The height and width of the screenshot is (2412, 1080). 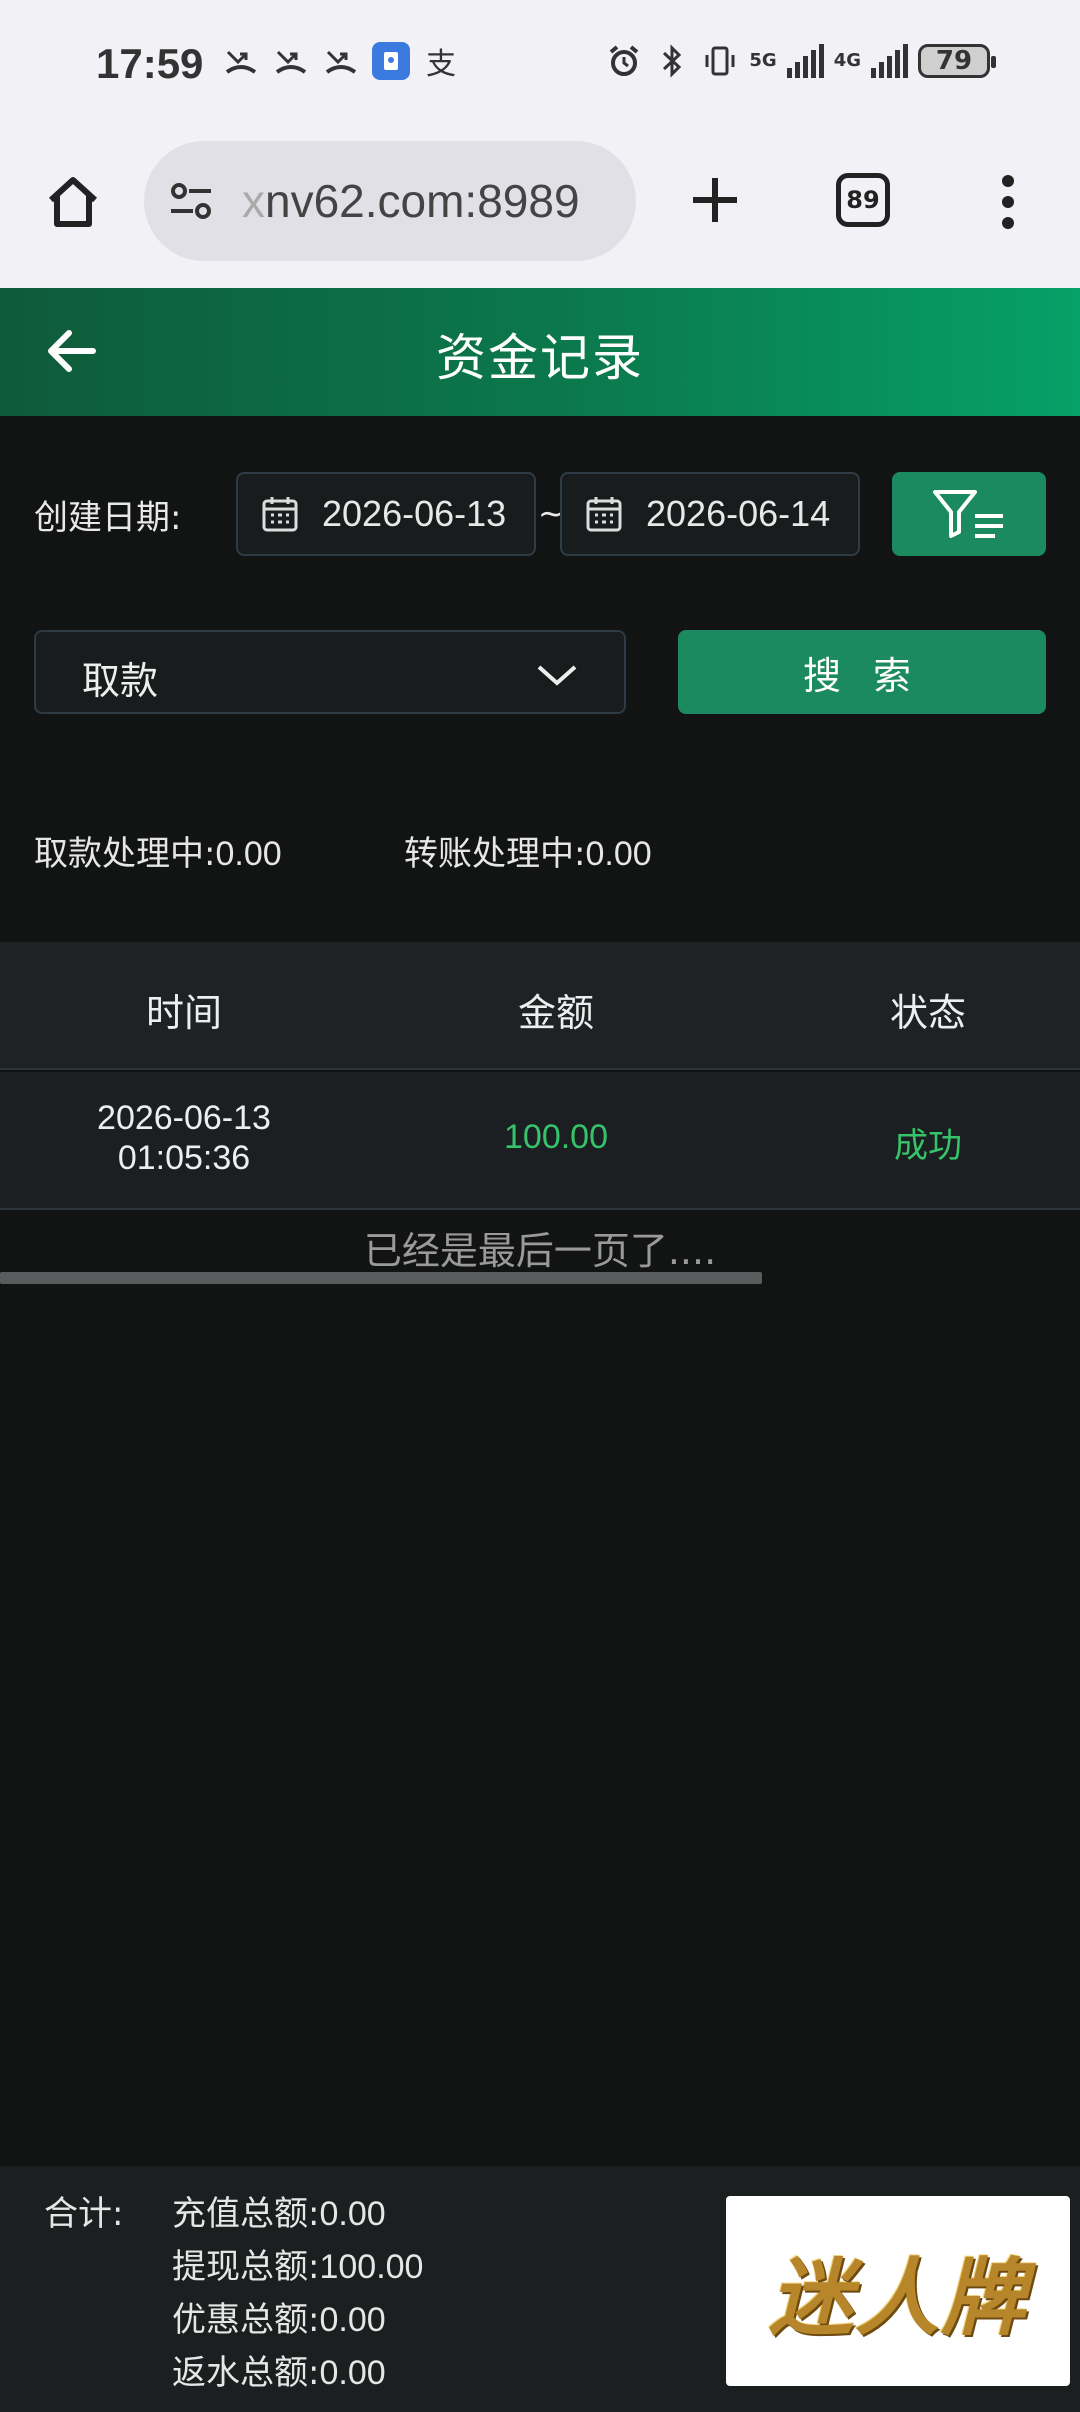 I want to click on end-date-input: 2026-06-14, so click(x=710, y=514).